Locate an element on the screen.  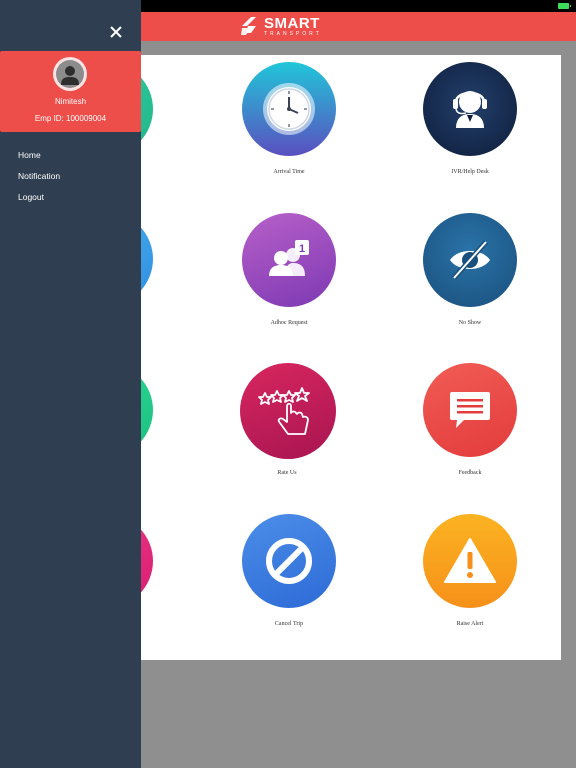
tile-arrival-time: Arrival Time is located at coordinates (288, 122).